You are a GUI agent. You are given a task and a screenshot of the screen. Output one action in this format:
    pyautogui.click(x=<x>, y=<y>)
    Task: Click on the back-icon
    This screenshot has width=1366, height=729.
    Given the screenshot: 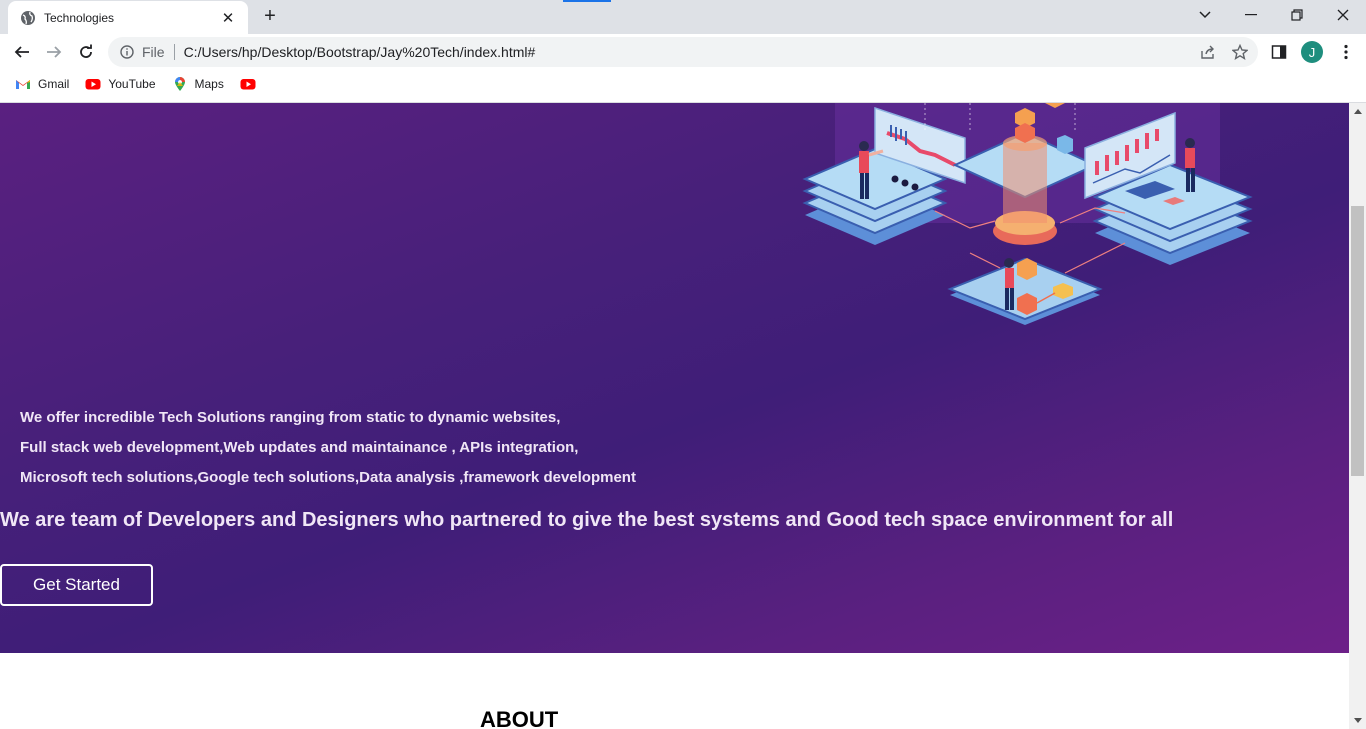 What is the action you would take?
    pyautogui.click(x=22, y=52)
    